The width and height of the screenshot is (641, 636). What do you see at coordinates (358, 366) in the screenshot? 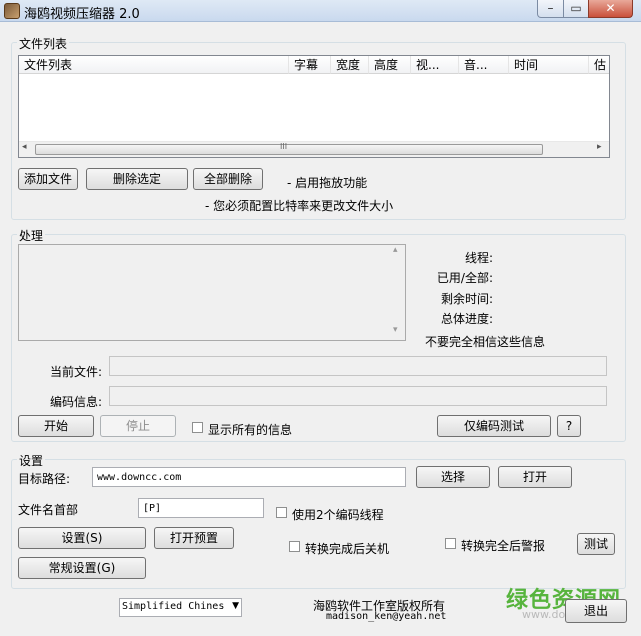
I see `current-file-field` at bounding box center [358, 366].